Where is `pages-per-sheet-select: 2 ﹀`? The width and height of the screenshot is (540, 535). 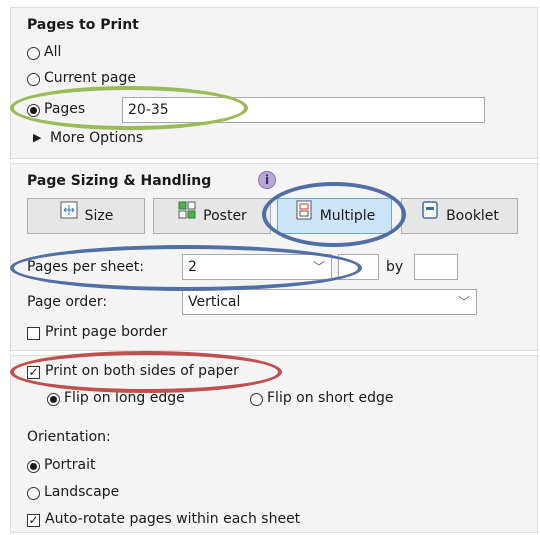 pages-per-sheet-select: 2 ﹀ is located at coordinates (257, 267).